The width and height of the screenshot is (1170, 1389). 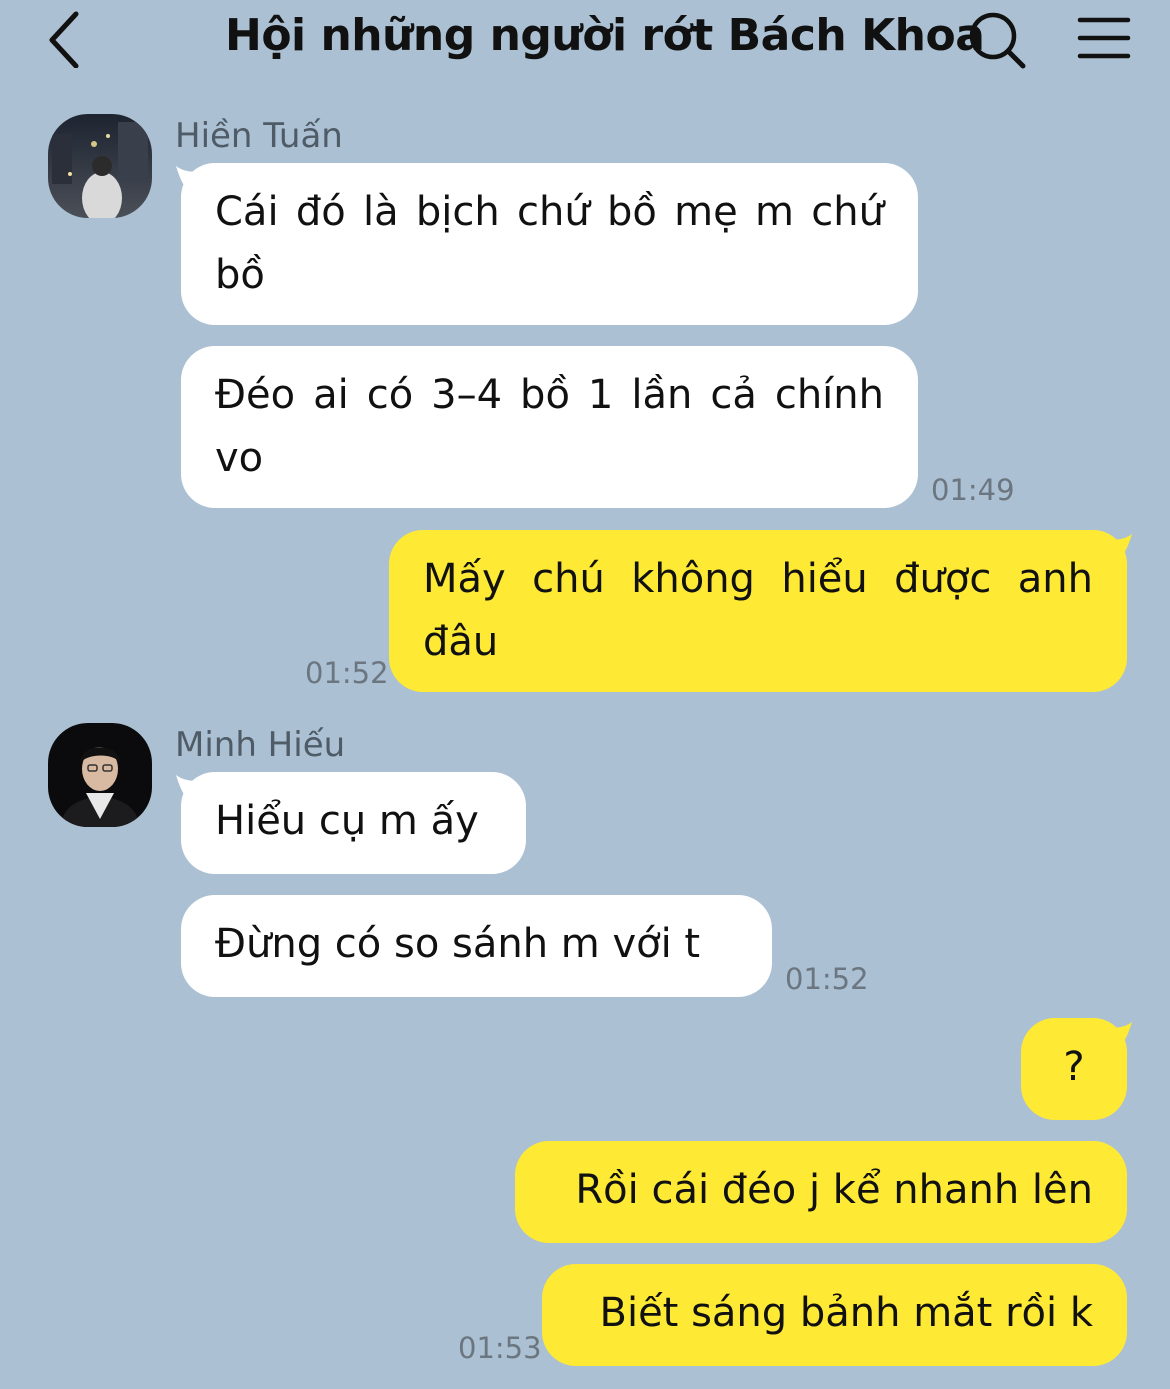 I want to click on search-icon, so click(x=997, y=40).